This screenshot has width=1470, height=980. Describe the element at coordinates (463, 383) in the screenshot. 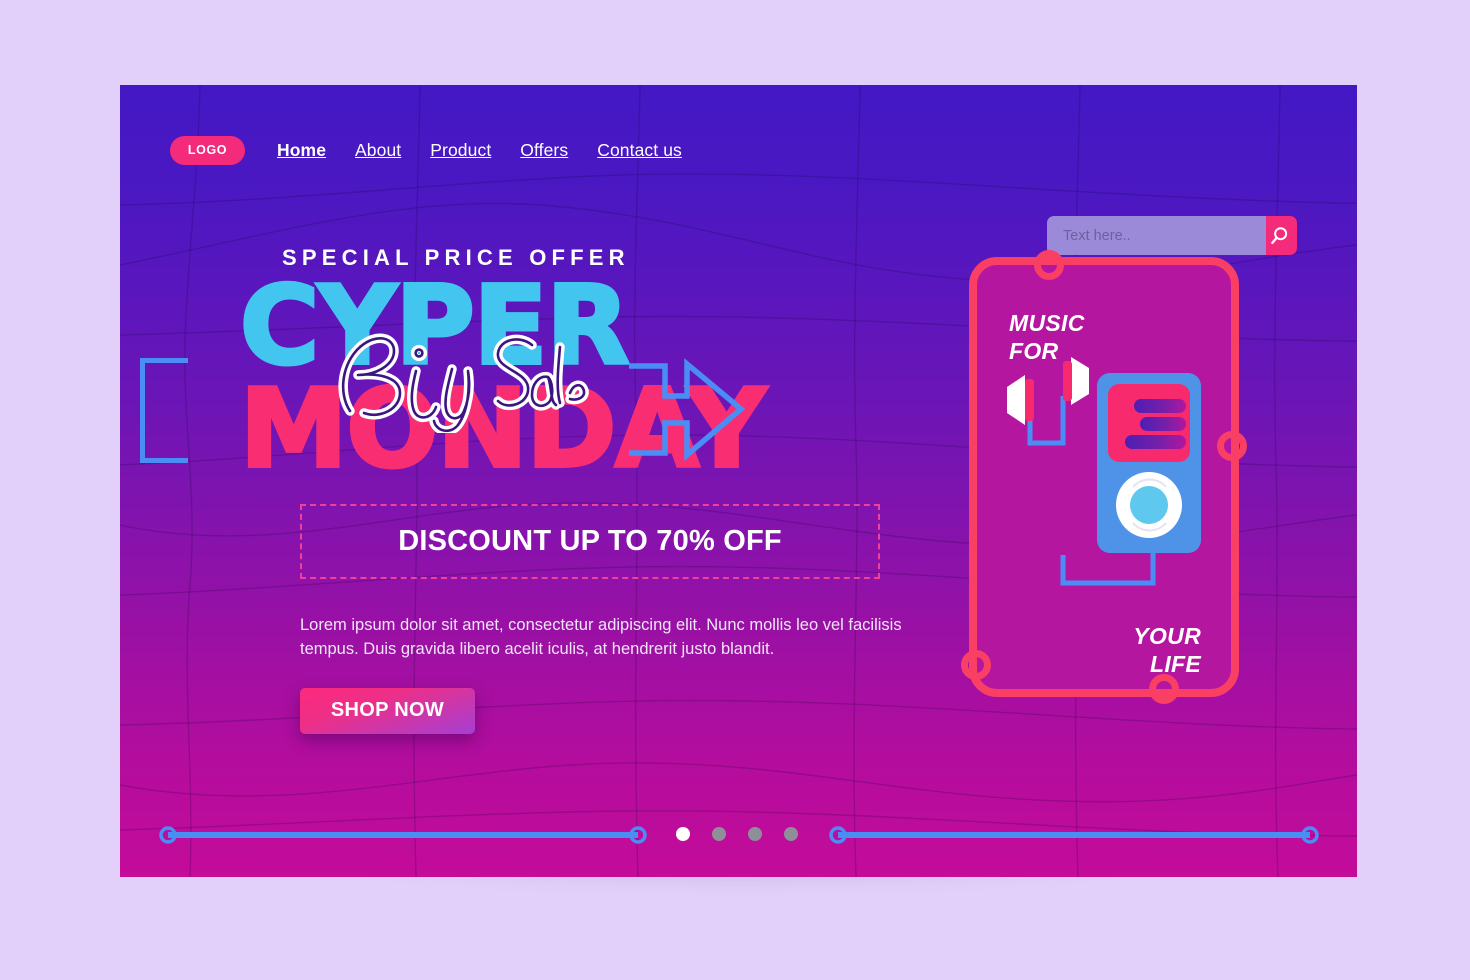

I see `big-sale-script-overlay` at that location.